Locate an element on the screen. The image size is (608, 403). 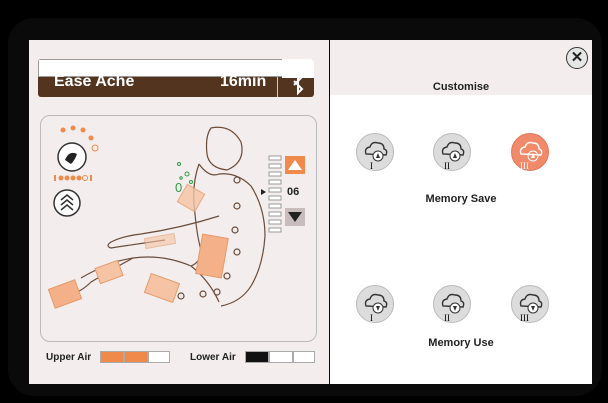
bluetooth-icon is located at coordinates (298, 77).